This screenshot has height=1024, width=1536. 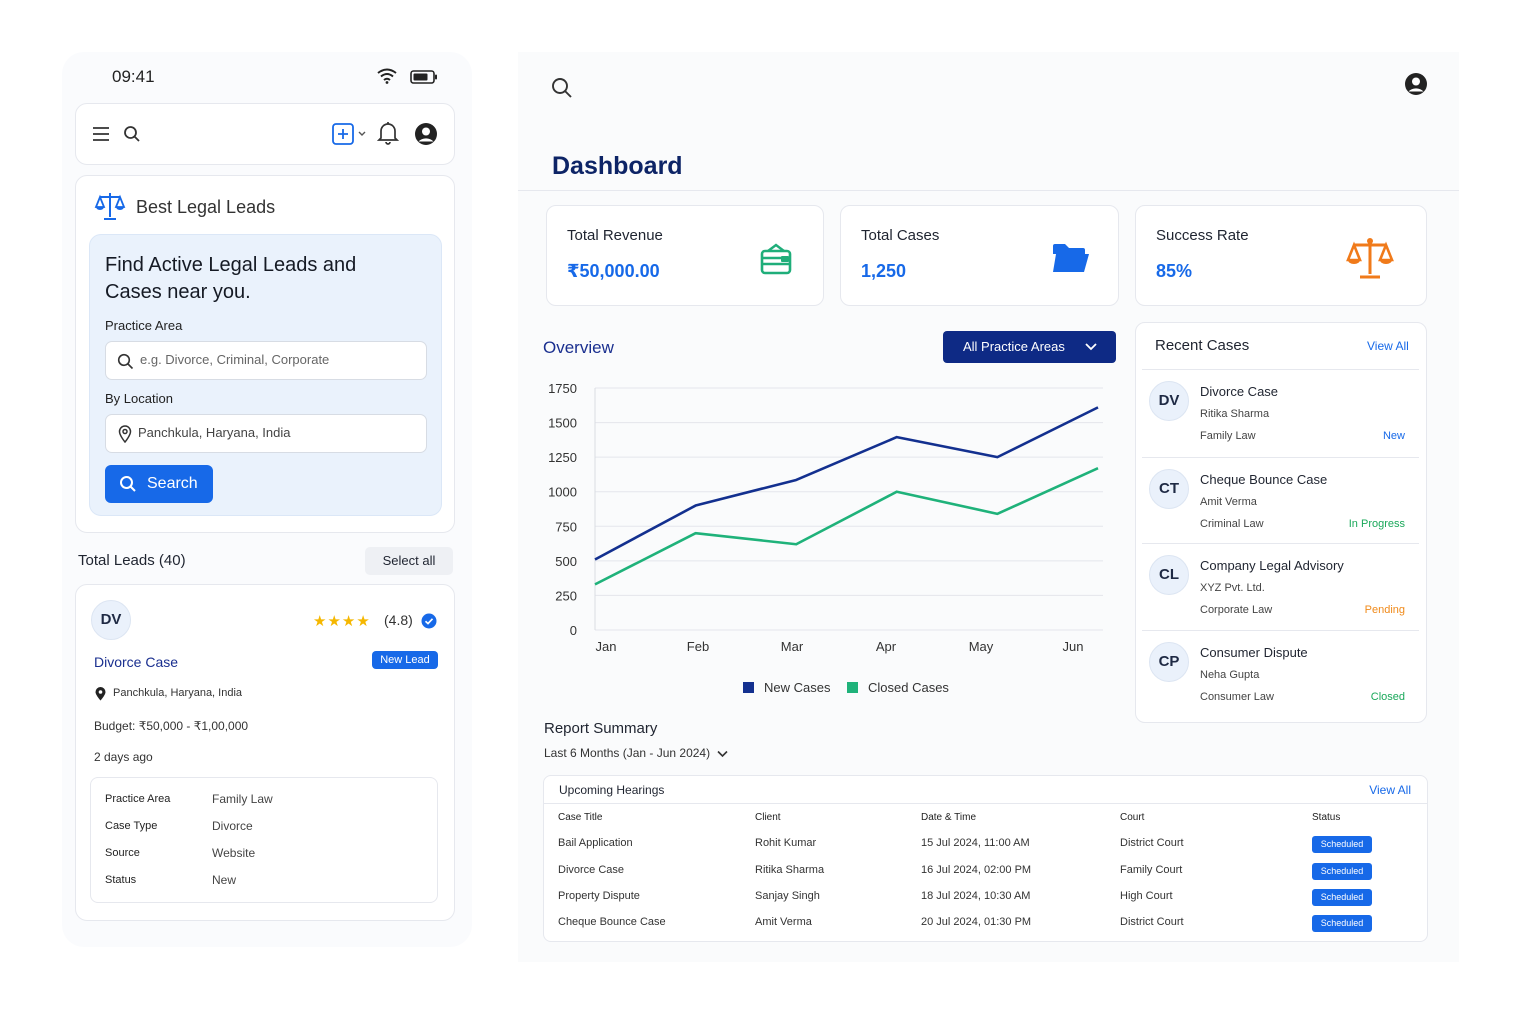 What do you see at coordinates (136, 662) in the screenshot?
I see `lead-case-title: Divorce Case` at bounding box center [136, 662].